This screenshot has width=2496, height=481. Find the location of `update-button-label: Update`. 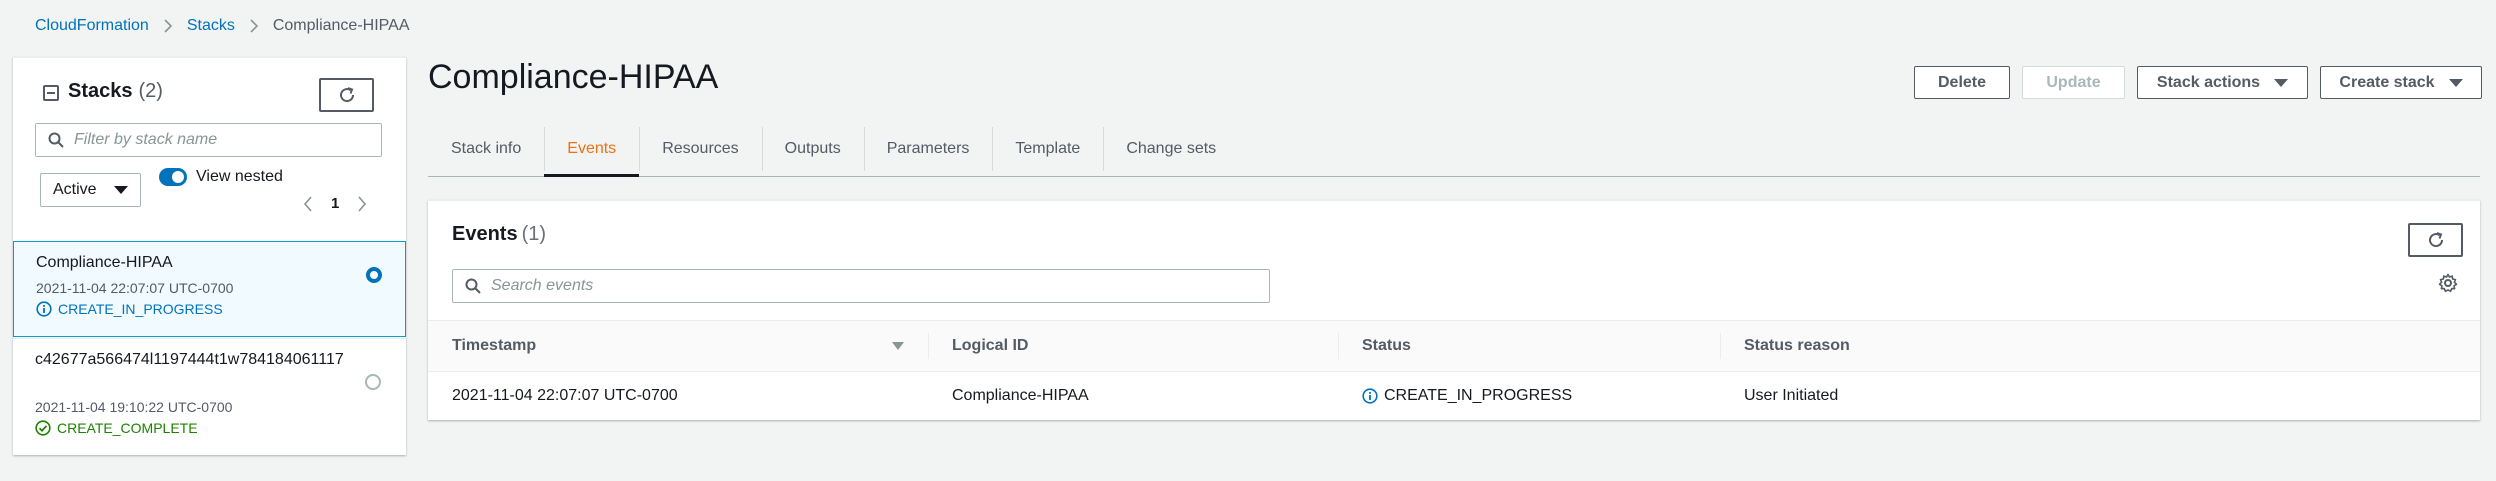

update-button-label: Update is located at coordinates (2073, 82).